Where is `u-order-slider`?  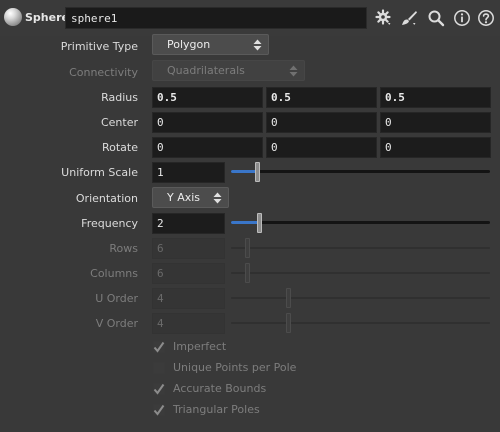 u-order-slider is located at coordinates (360, 298).